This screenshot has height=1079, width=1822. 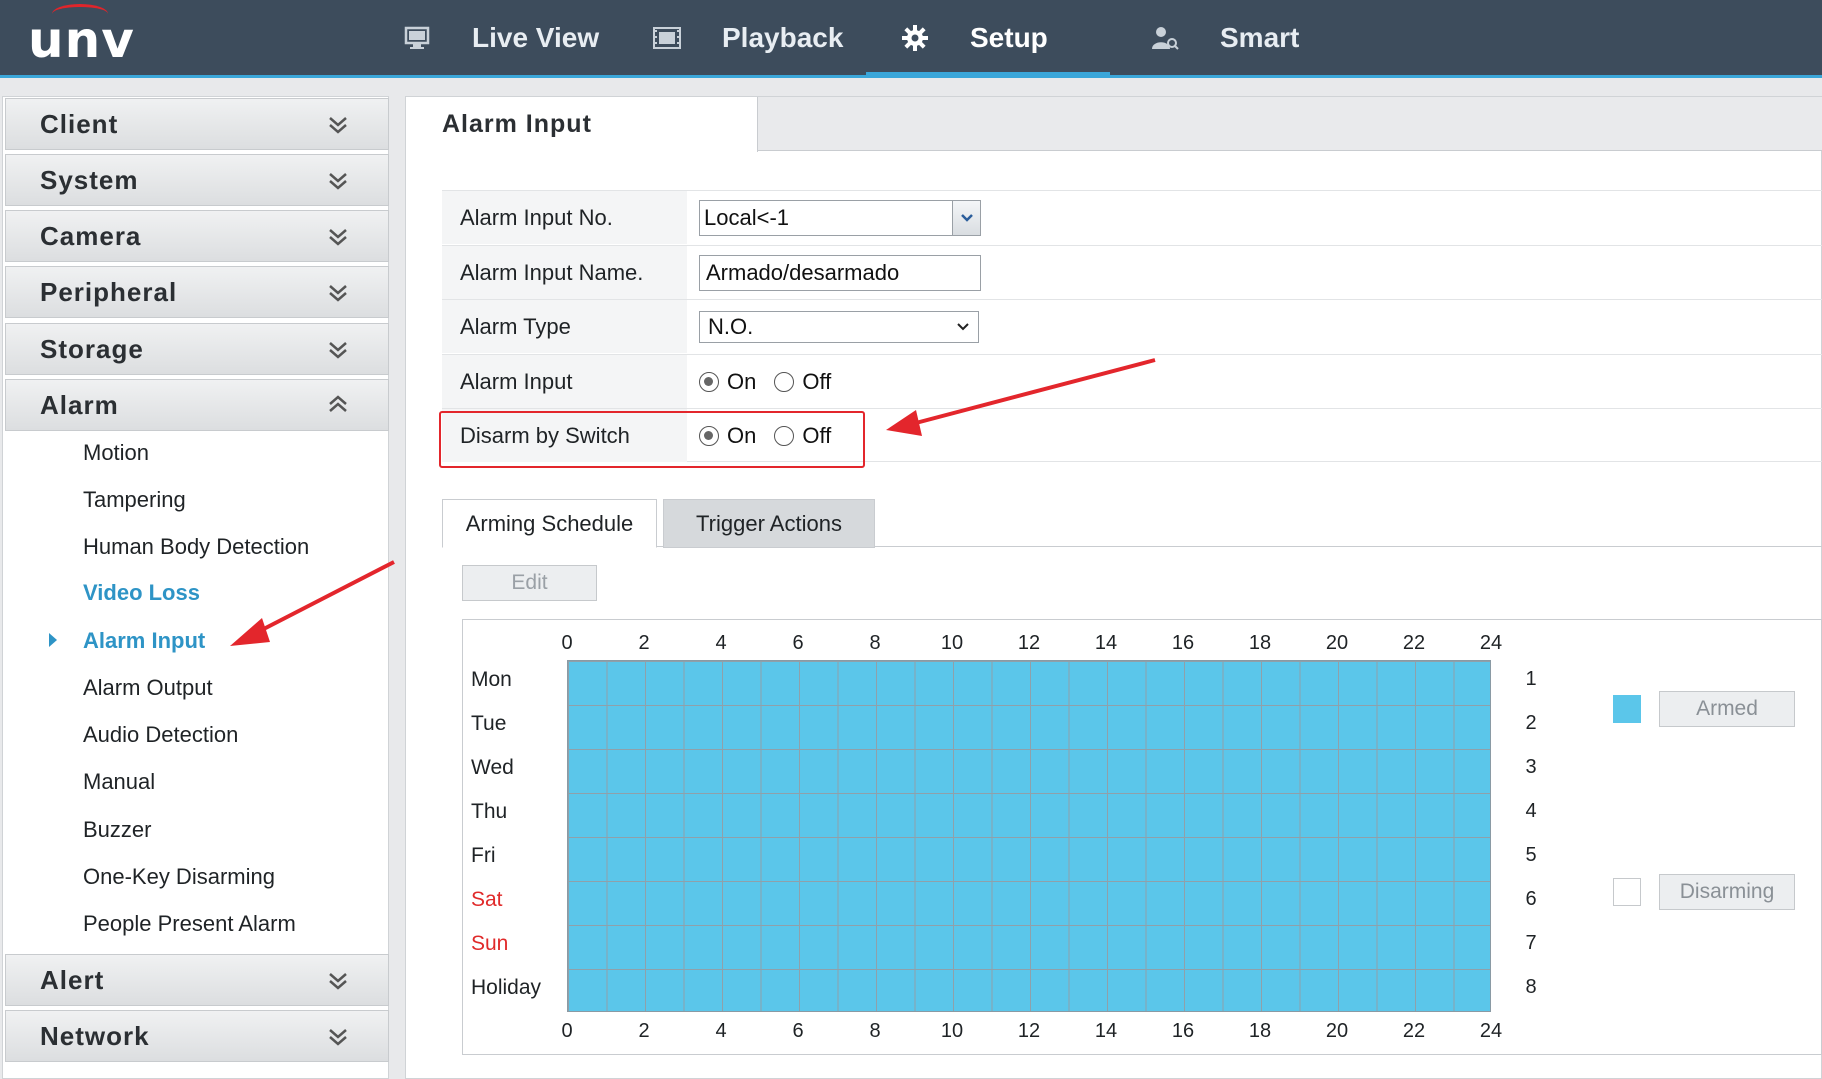 What do you see at coordinates (81, 40) in the screenshot?
I see `brand-logo: unv` at bounding box center [81, 40].